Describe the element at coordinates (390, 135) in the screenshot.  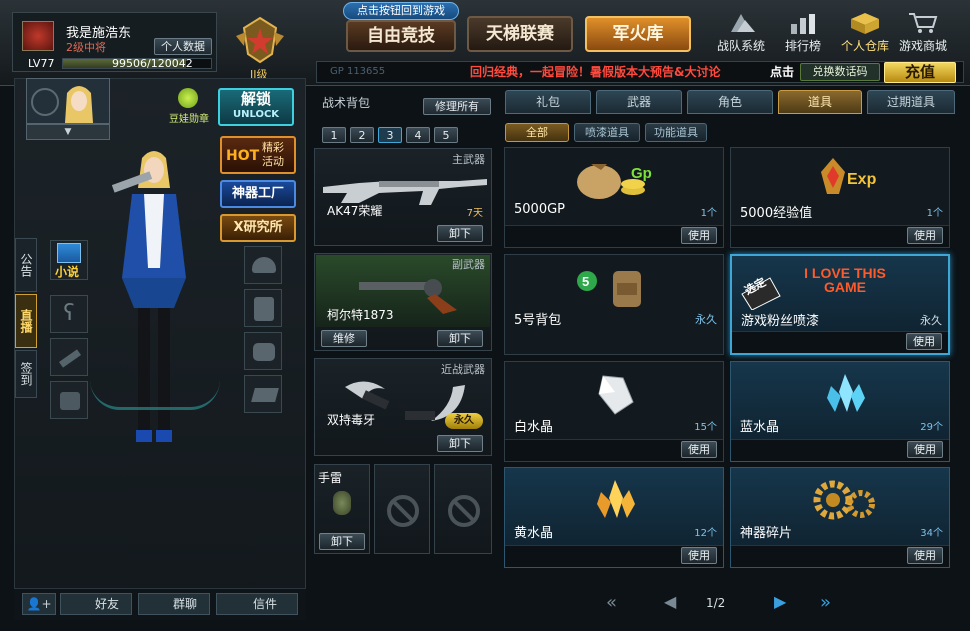
I see `page-tab-3: 3` at that location.